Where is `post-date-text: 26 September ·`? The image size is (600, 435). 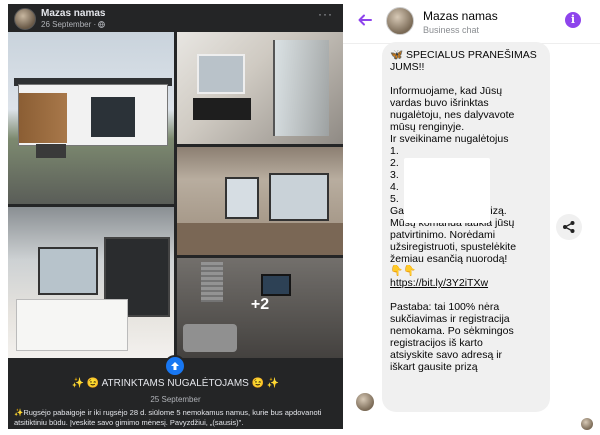
post-date-text: 26 September · is located at coordinates (70, 24).